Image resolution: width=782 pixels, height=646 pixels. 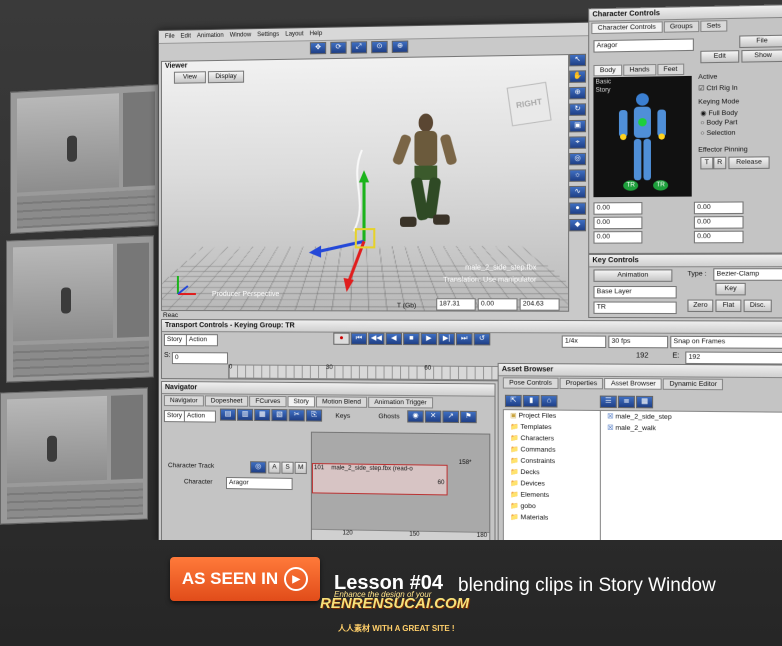 What do you see at coordinates (718, 208) in the screenshot?
I see `value-field-2: 0.00` at bounding box center [718, 208].